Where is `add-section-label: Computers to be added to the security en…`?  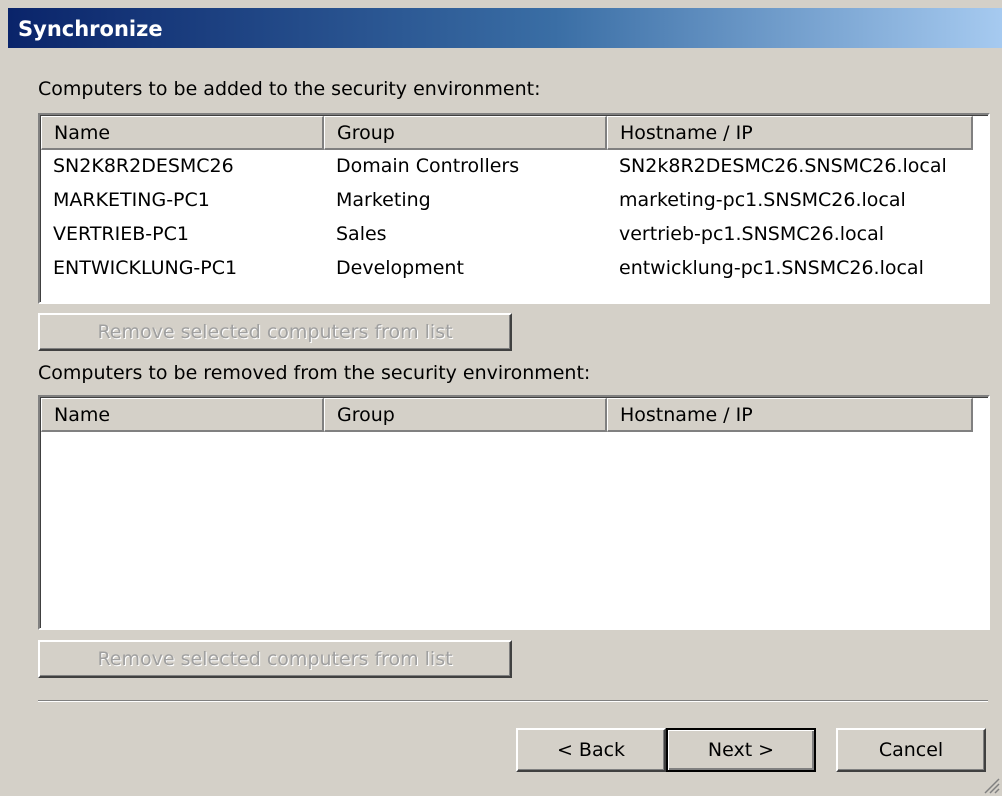
add-section-label: Computers to be added to the security en… is located at coordinates (289, 89).